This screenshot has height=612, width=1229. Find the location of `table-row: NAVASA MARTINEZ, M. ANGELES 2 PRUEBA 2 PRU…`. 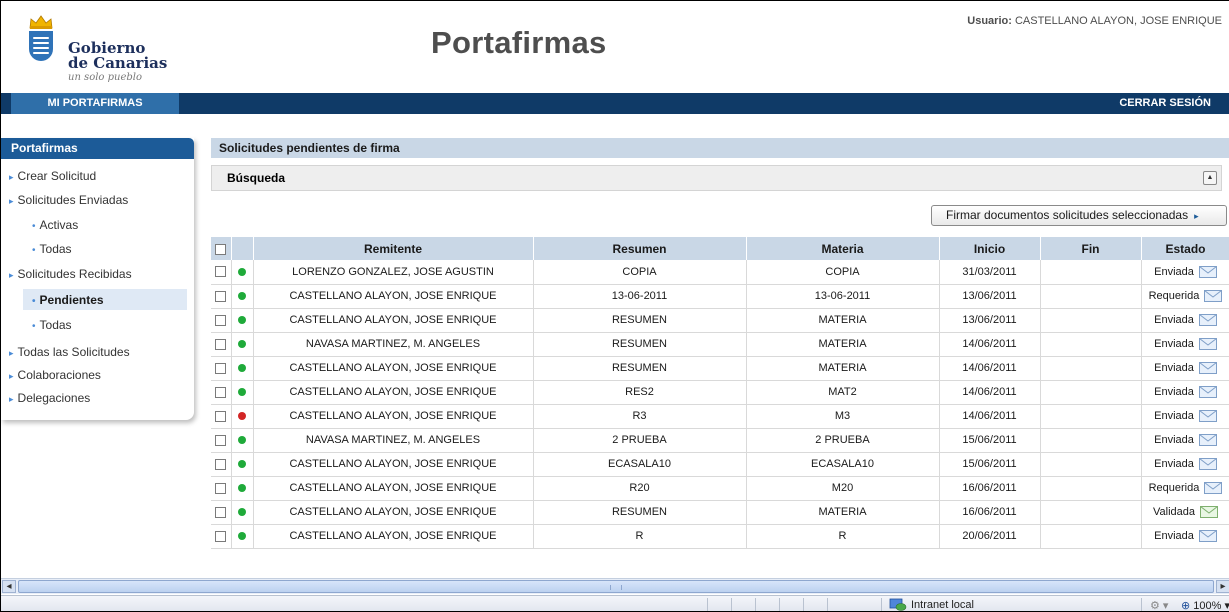

table-row: NAVASA MARTINEZ, M. ANGELES 2 PRUEBA 2 PRU… is located at coordinates (720, 440).